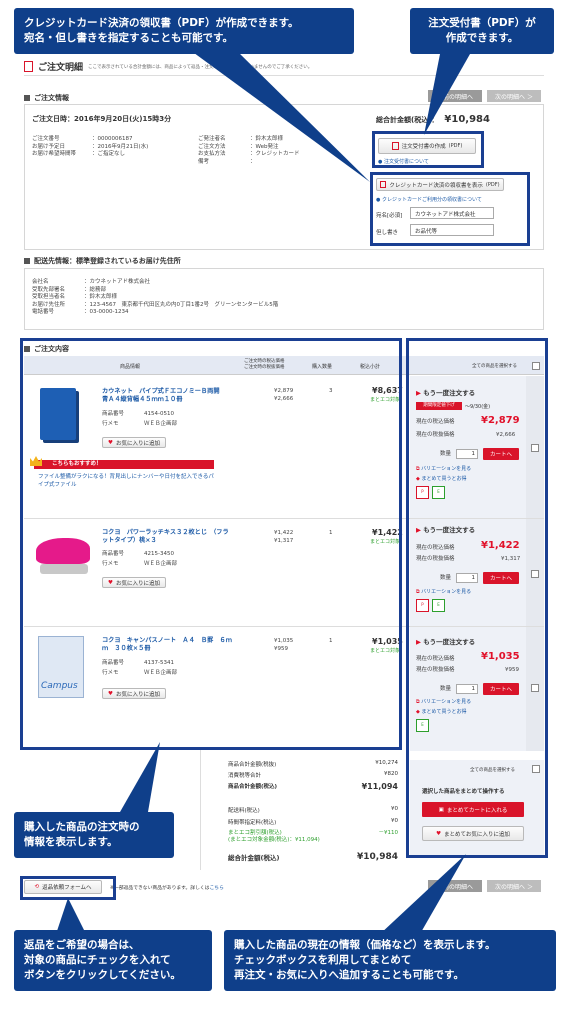  Describe the element at coordinates (514, 96) in the screenshot. I see `next-detail-button: 次の明細へ ＞` at that location.